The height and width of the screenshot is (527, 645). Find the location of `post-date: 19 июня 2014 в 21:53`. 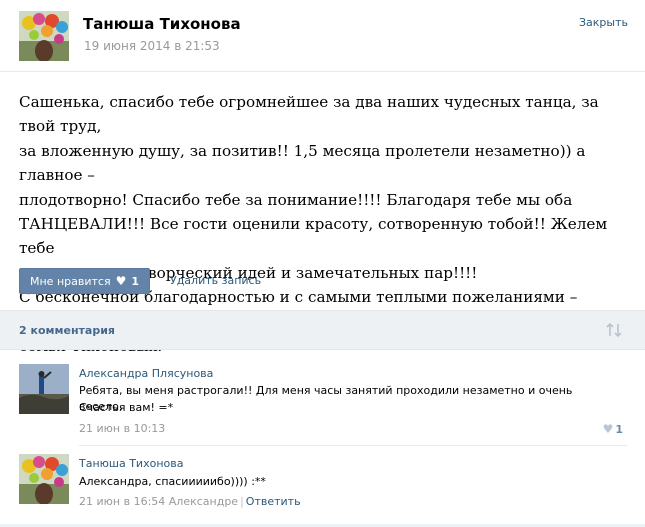

post-date: 19 июня 2014 в 21:53 is located at coordinates (152, 46).